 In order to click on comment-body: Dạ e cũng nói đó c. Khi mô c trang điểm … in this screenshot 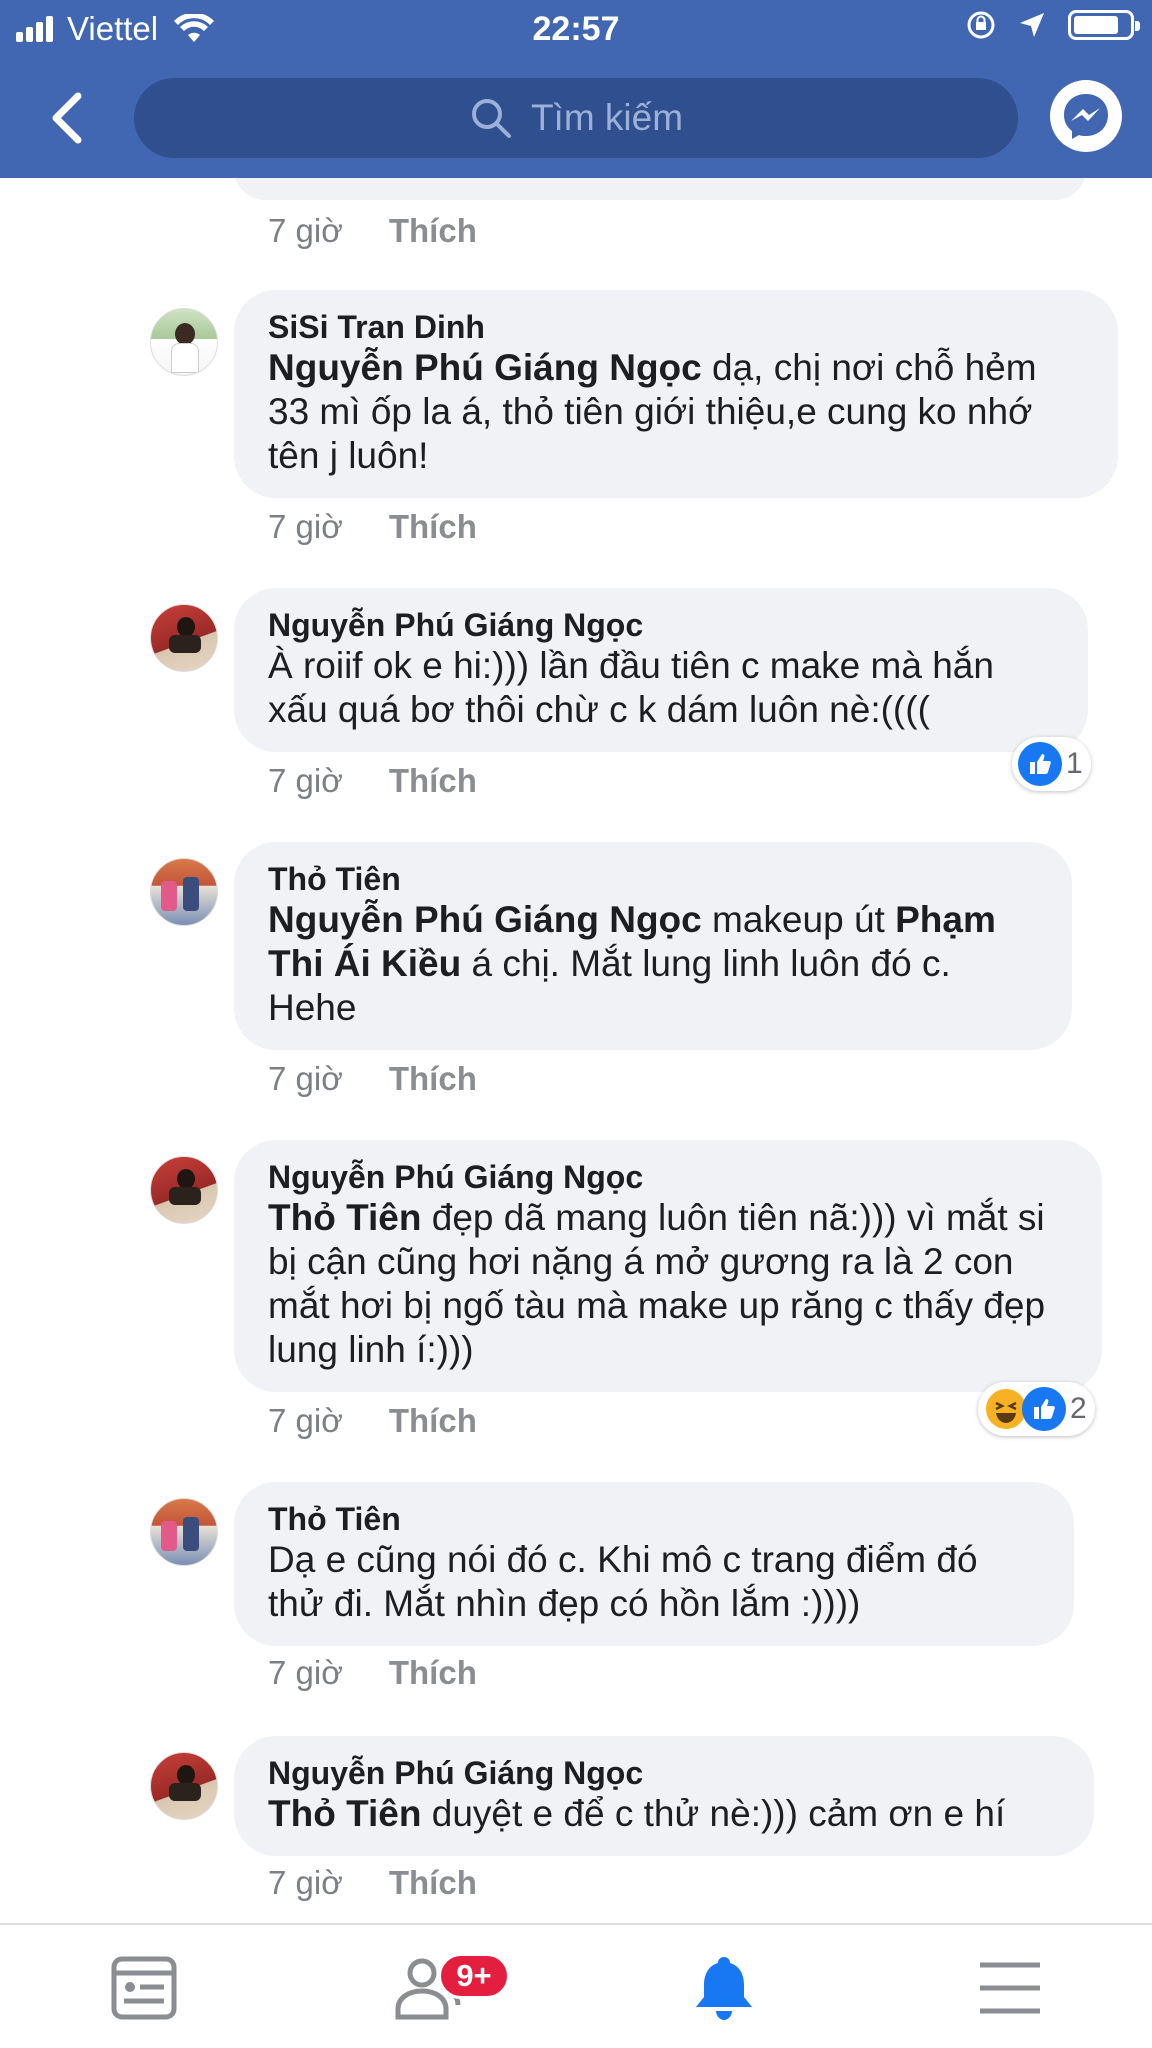, I will do `click(623, 1581)`.